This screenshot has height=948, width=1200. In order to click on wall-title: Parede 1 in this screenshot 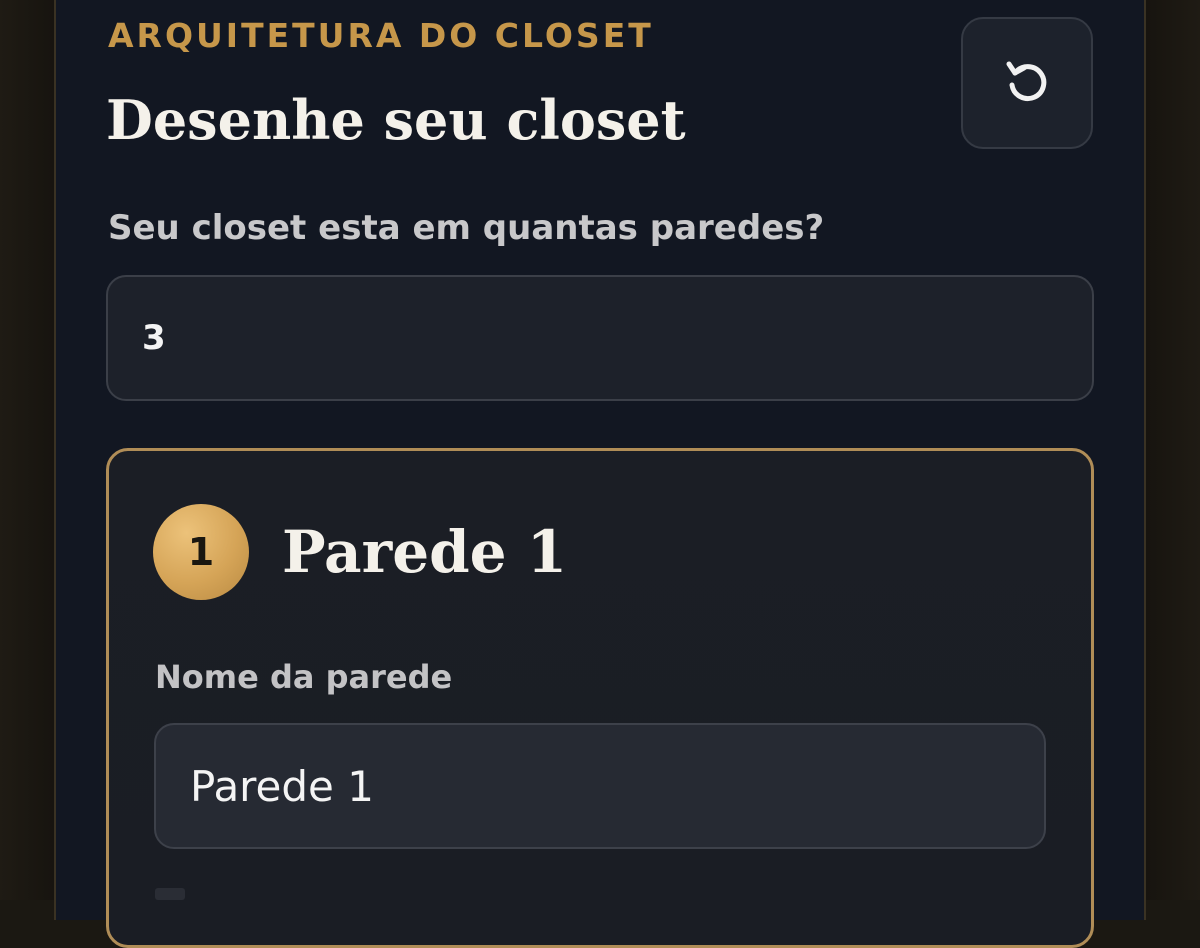, I will do `click(425, 552)`.